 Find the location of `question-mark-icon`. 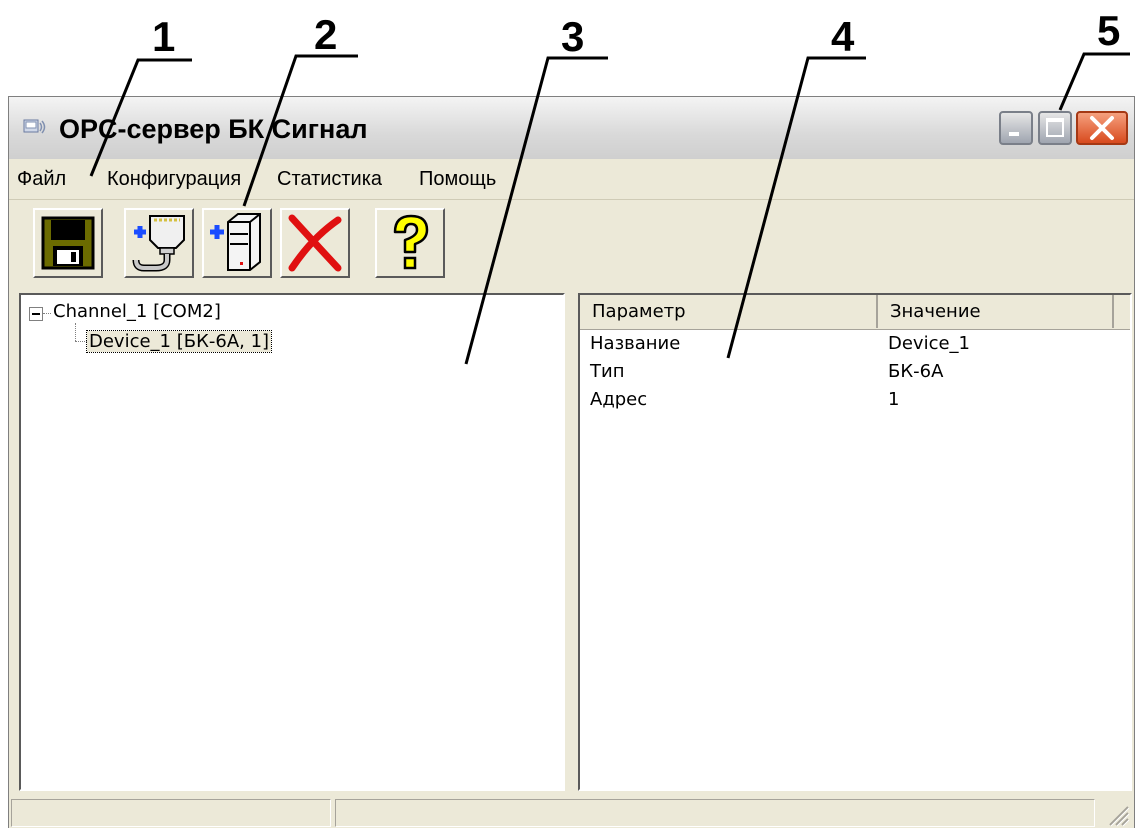

question-mark-icon is located at coordinates (411, 242).